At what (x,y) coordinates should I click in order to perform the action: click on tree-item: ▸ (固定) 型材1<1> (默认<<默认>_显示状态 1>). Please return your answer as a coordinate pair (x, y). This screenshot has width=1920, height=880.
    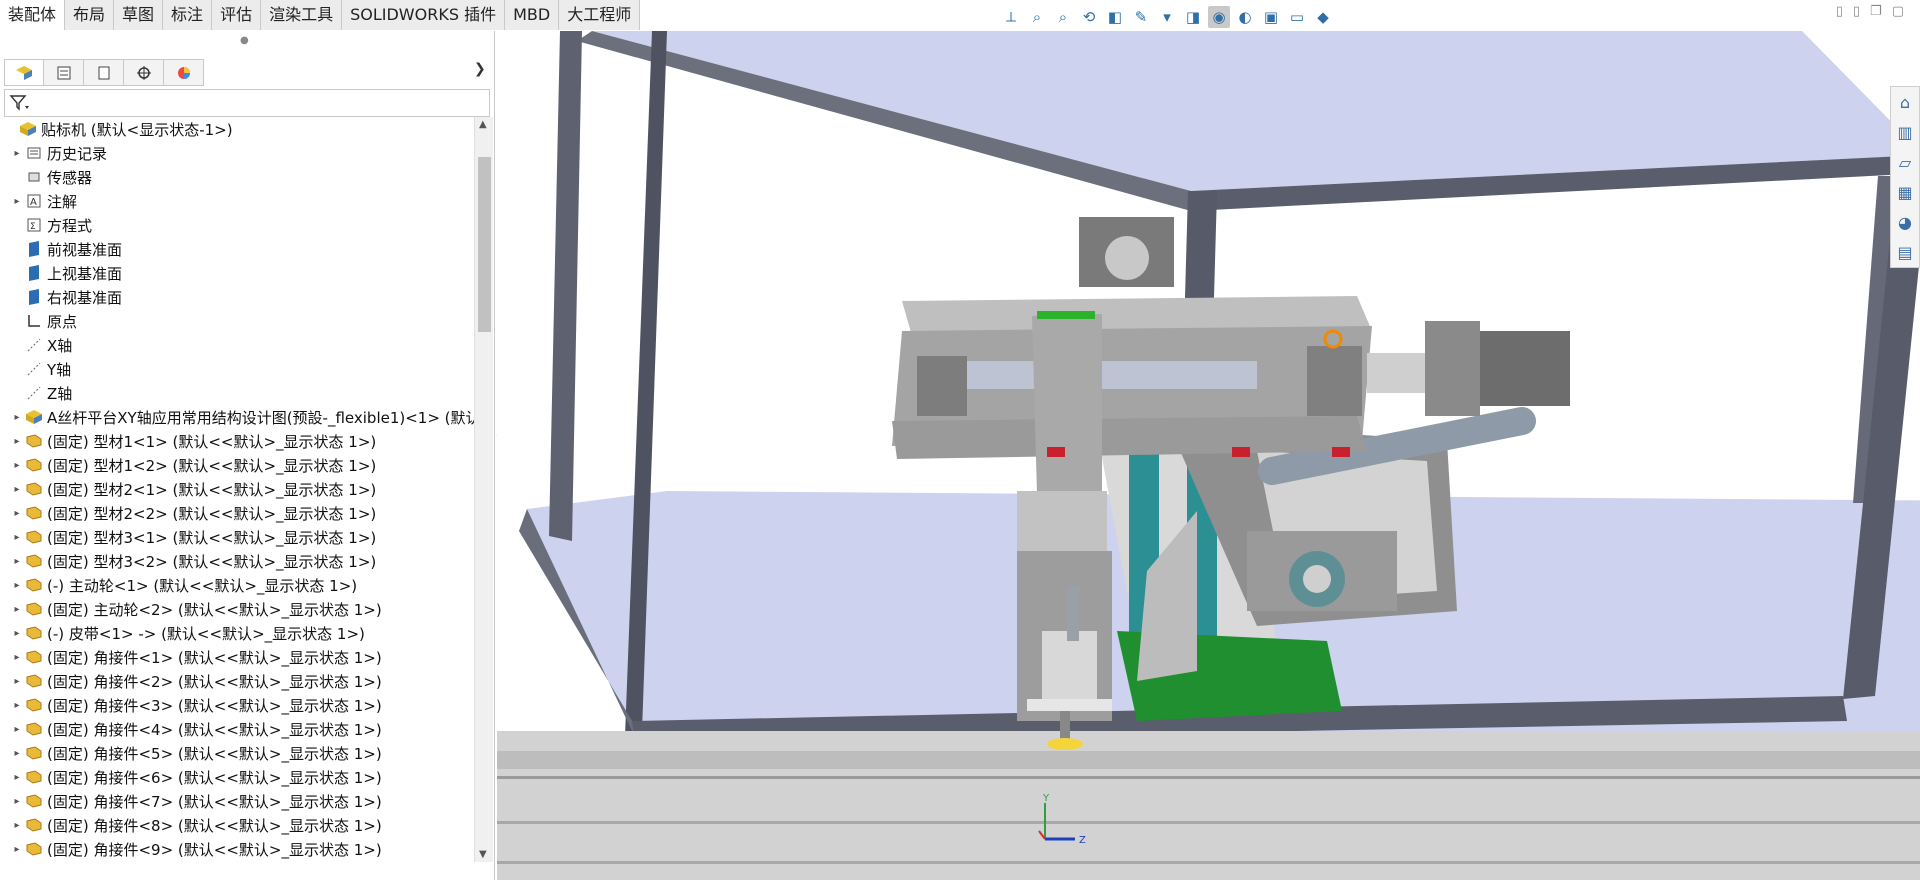
    Looking at the image, I should click on (193, 441).